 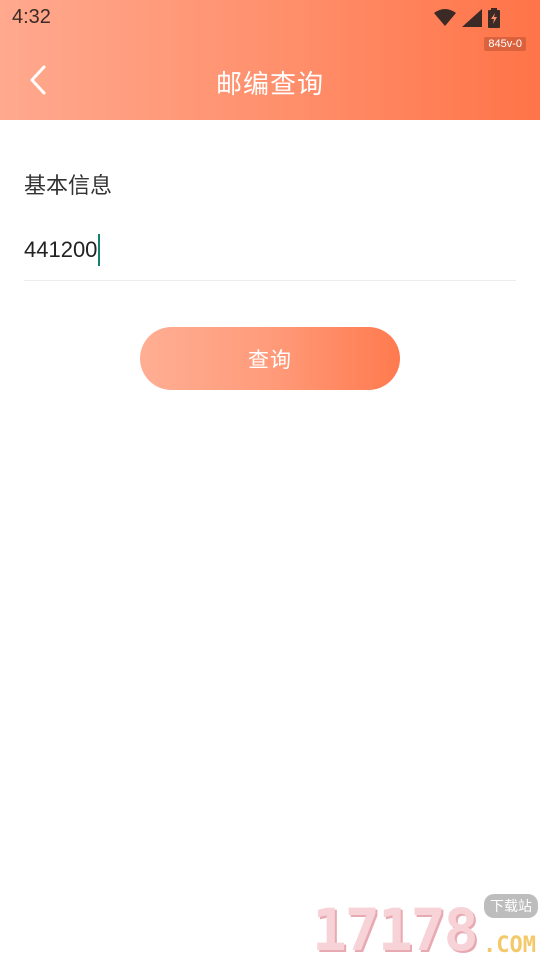 I want to click on query-button: 查询, so click(x=270, y=358).